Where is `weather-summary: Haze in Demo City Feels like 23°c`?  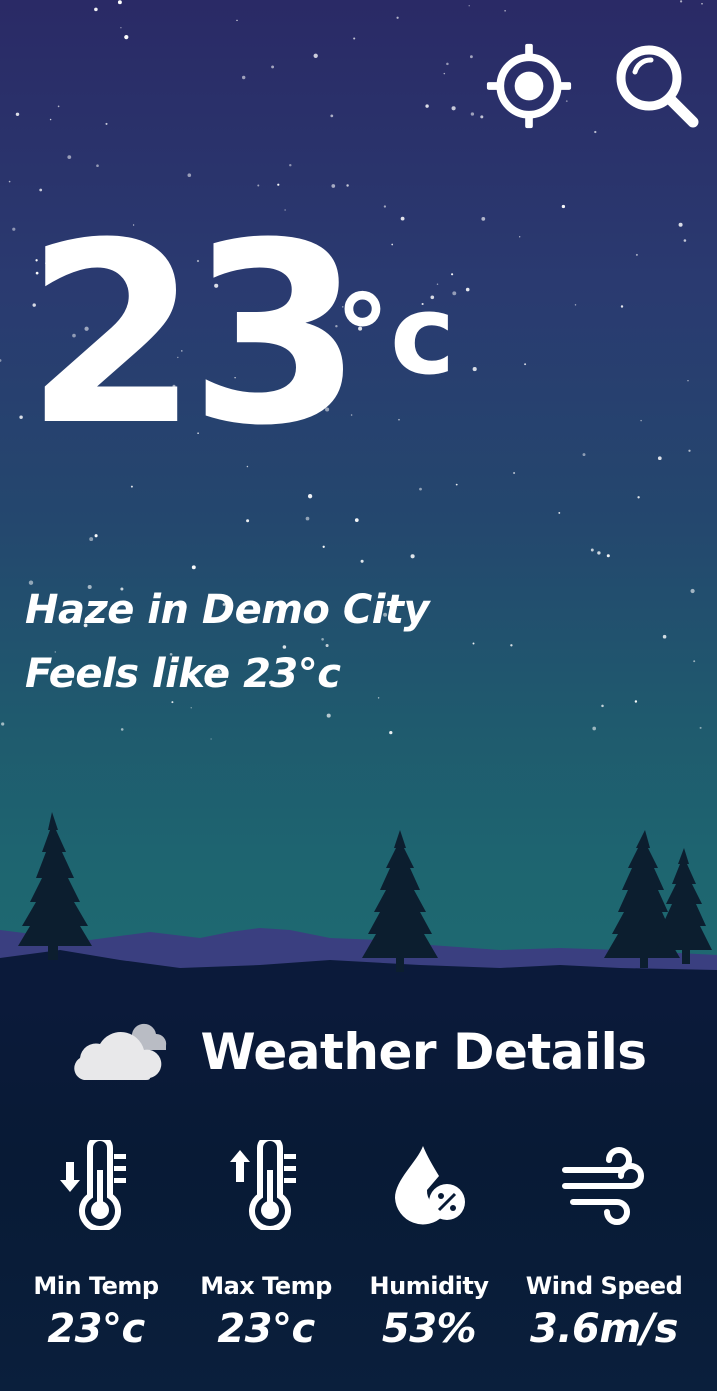
weather-summary: Haze in Demo City Feels like 23°c is located at coordinates (227, 642).